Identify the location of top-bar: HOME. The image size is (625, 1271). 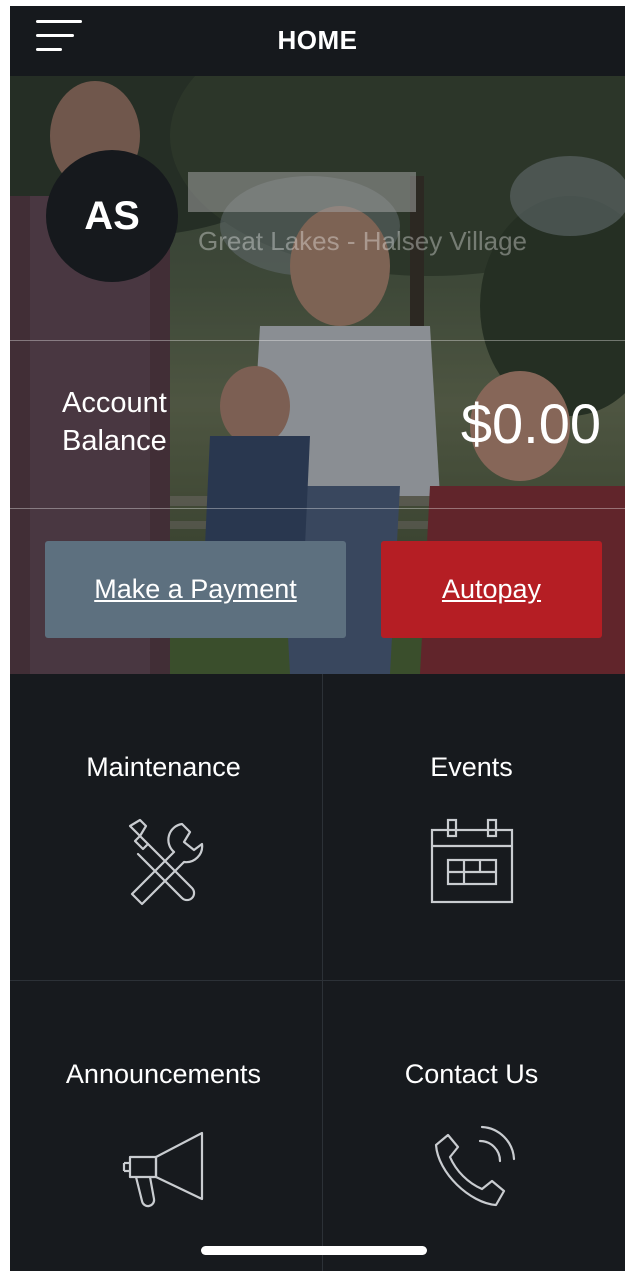
(317, 41).